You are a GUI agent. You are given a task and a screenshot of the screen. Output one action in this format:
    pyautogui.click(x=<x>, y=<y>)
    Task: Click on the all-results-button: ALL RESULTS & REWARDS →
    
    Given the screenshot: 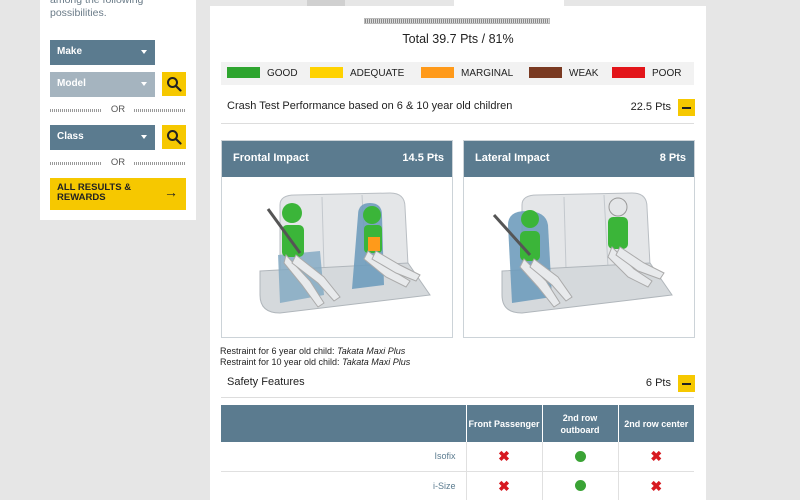 What is the action you would take?
    pyautogui.click(x=118, y=194)
    